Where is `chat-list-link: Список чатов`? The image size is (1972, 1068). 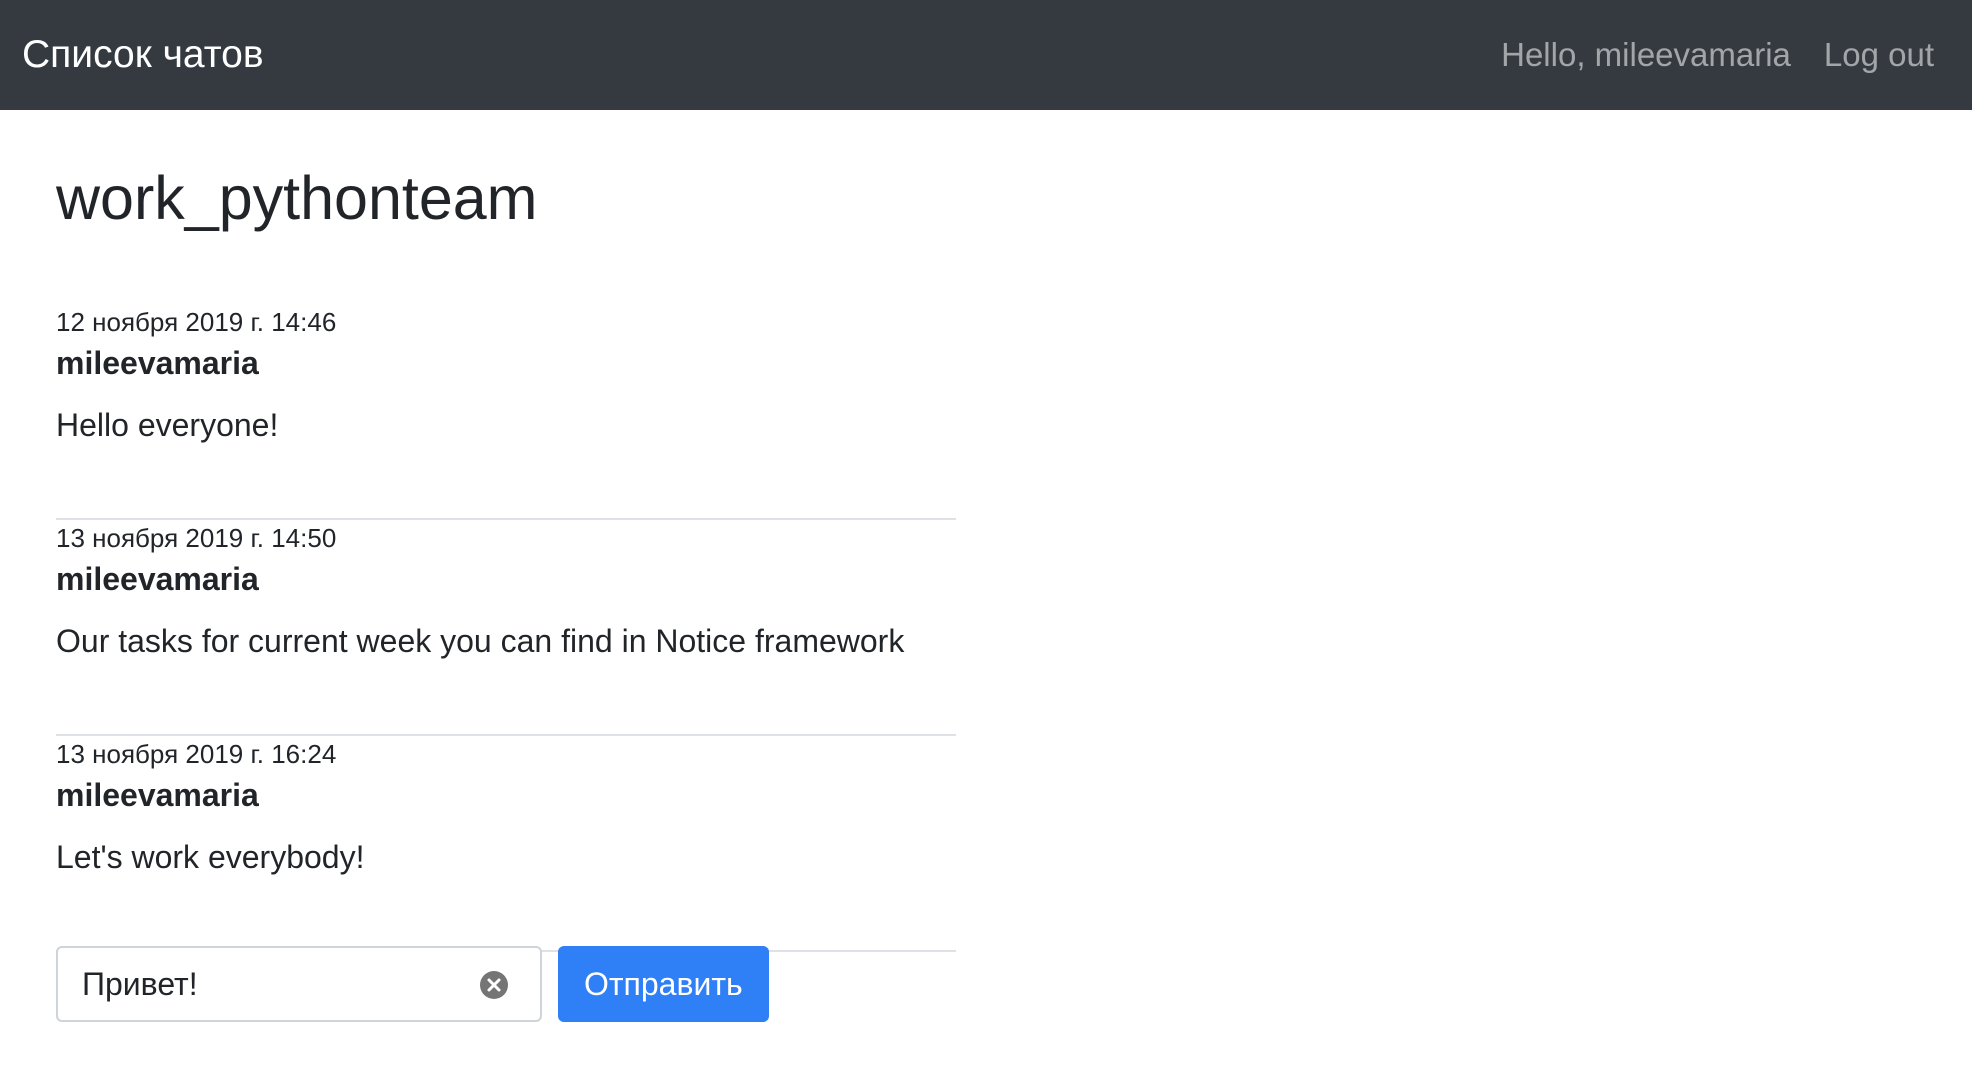 chat-list-link: Список чатов is located at coordinates (143, 55).